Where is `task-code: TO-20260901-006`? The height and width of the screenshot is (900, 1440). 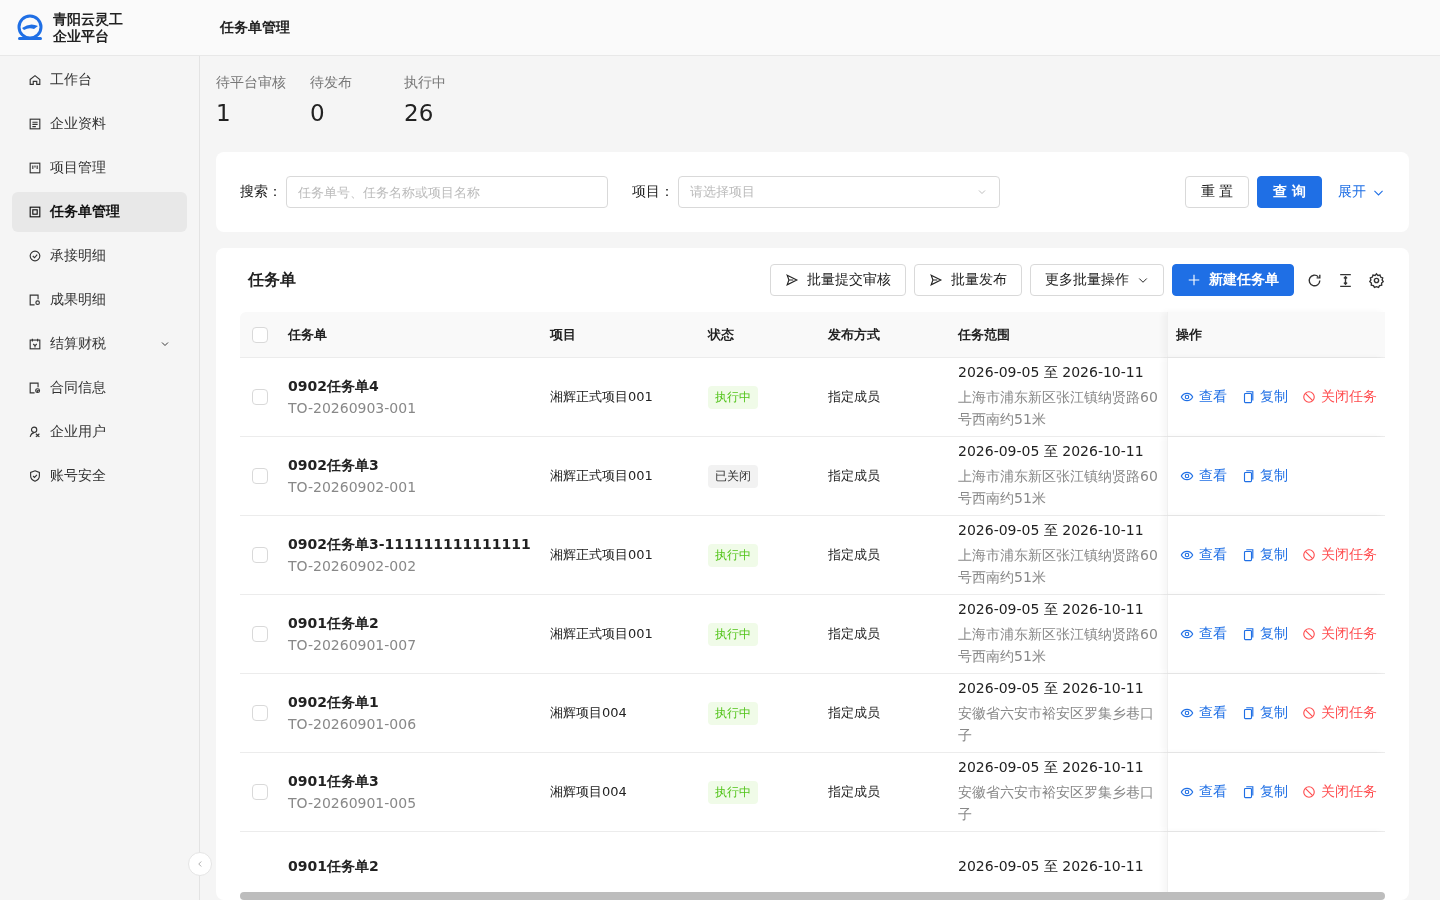
task-code: TO-20260901-006 is located at coordinates (352, 724).